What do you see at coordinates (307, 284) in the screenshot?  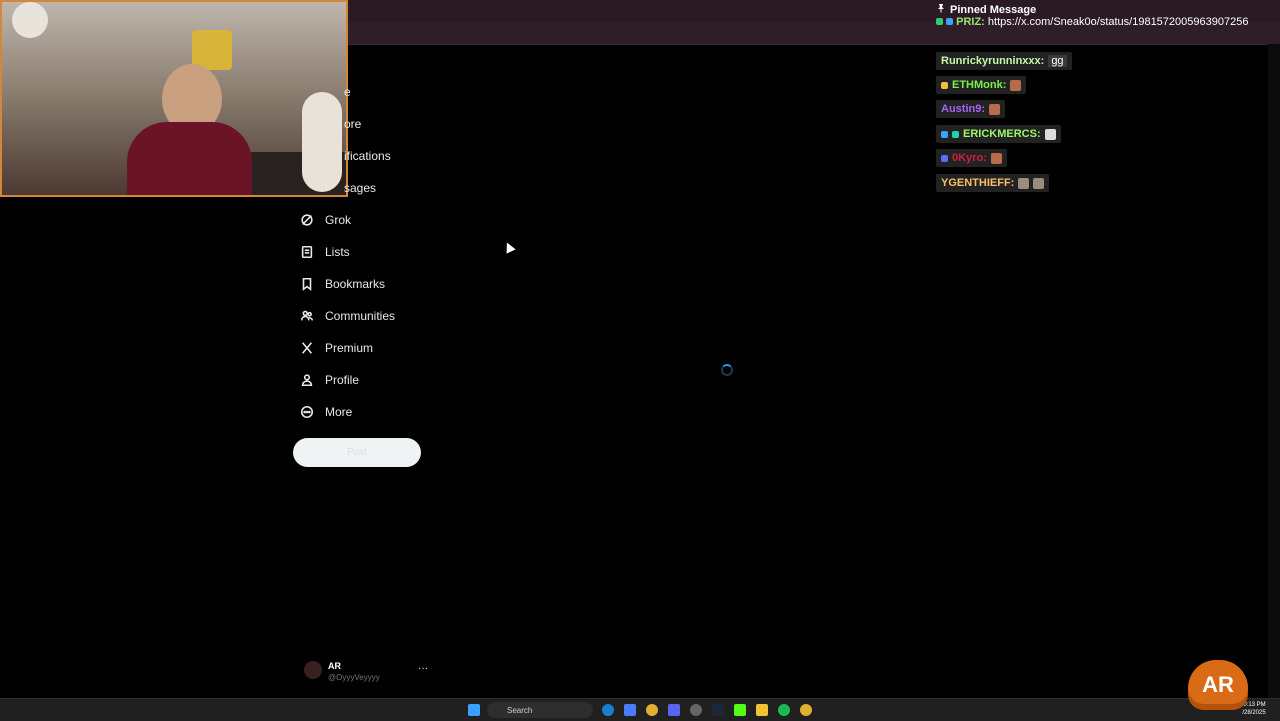 I see `bookmark-icon` at bounding box center [307, 284].